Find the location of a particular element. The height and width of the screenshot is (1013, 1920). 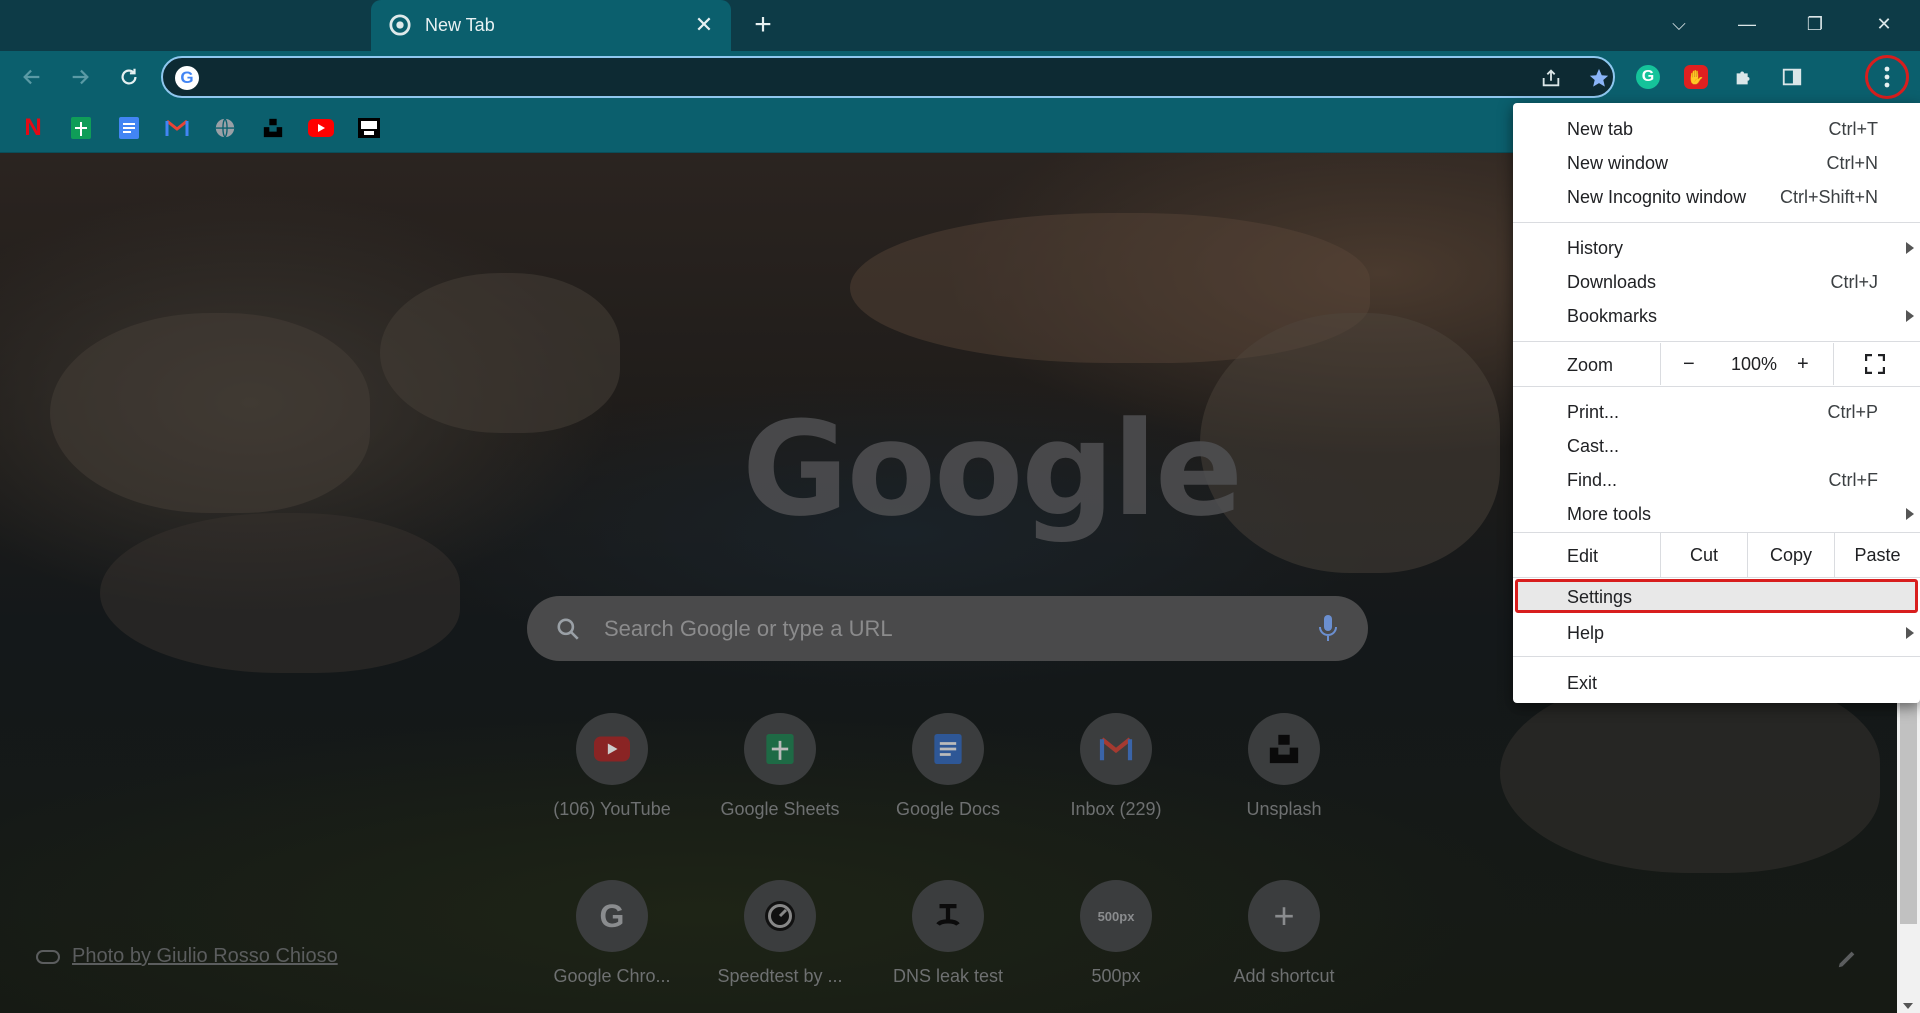

menu-item-new-tab: New tab Ctrl+T is located at coordinates (1716, 128).